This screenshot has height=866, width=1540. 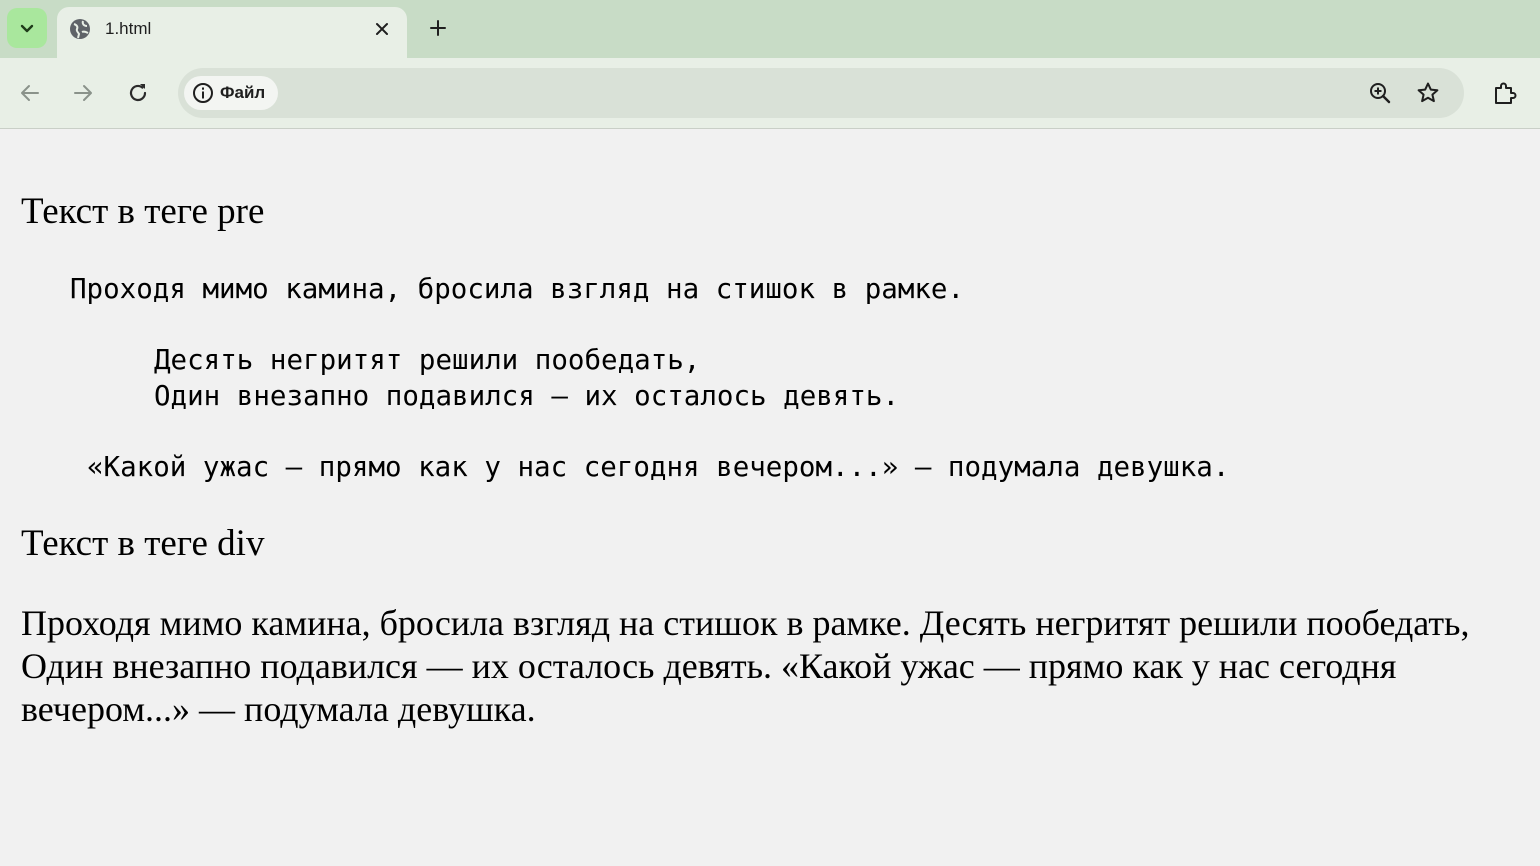 I want to click on new-tab-button, so click(x=438, y=28).